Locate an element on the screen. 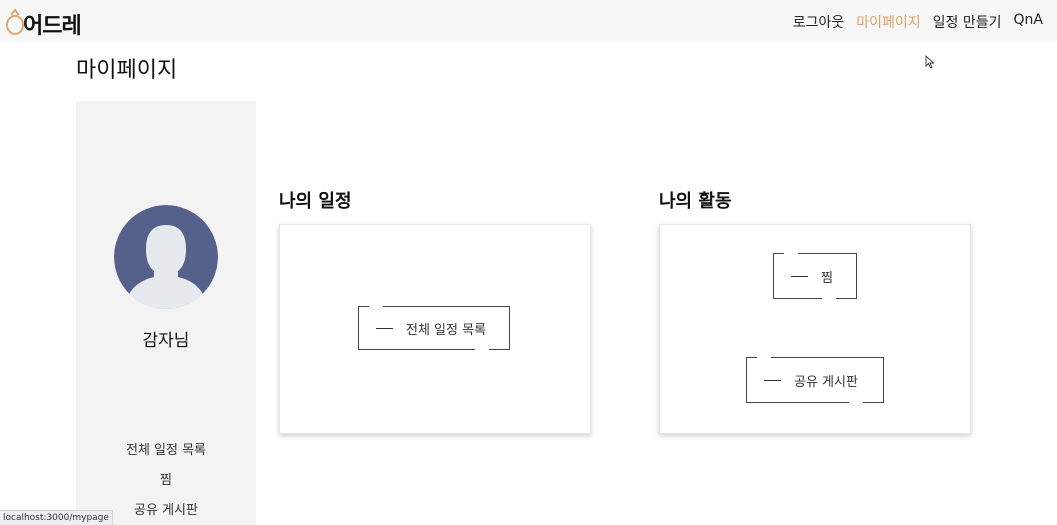 This screenshot has width=1057, height=525. my-activity-card: 찜 공유 게시판 is located at coordinates (815, 329).